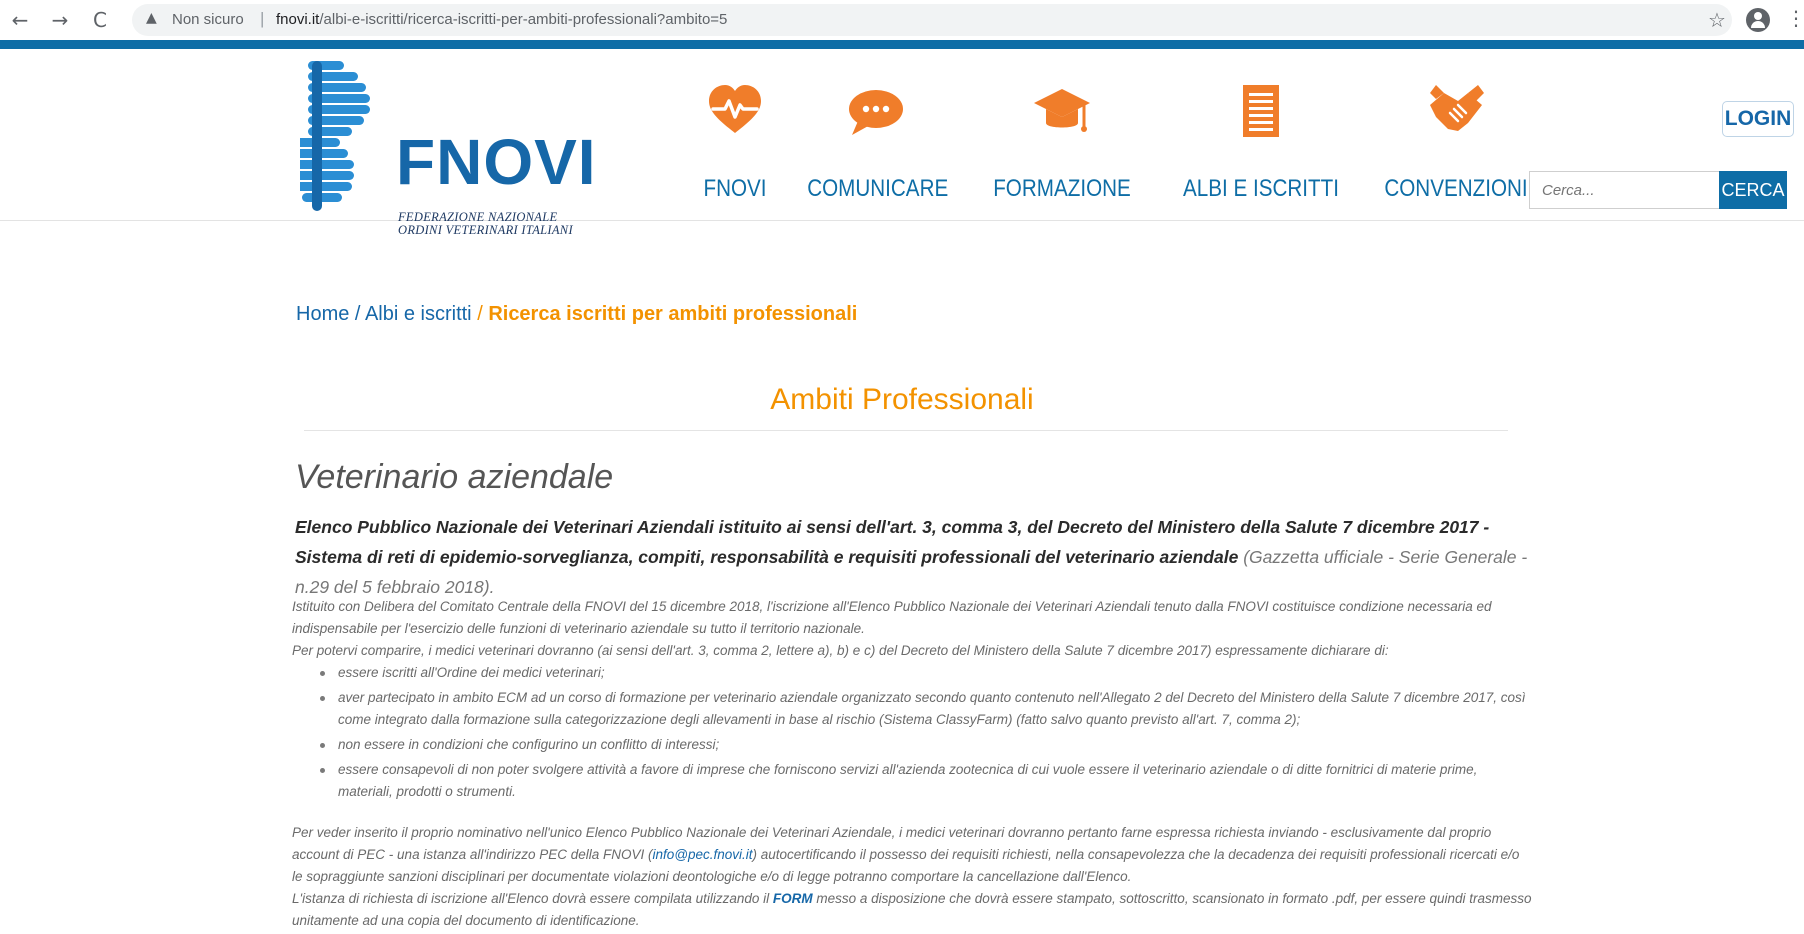 Image resolution: width=1804 pixels, height=934 pixels. I want to click on nav-label-comunicare: COMUNICARE, so click(878, 188).